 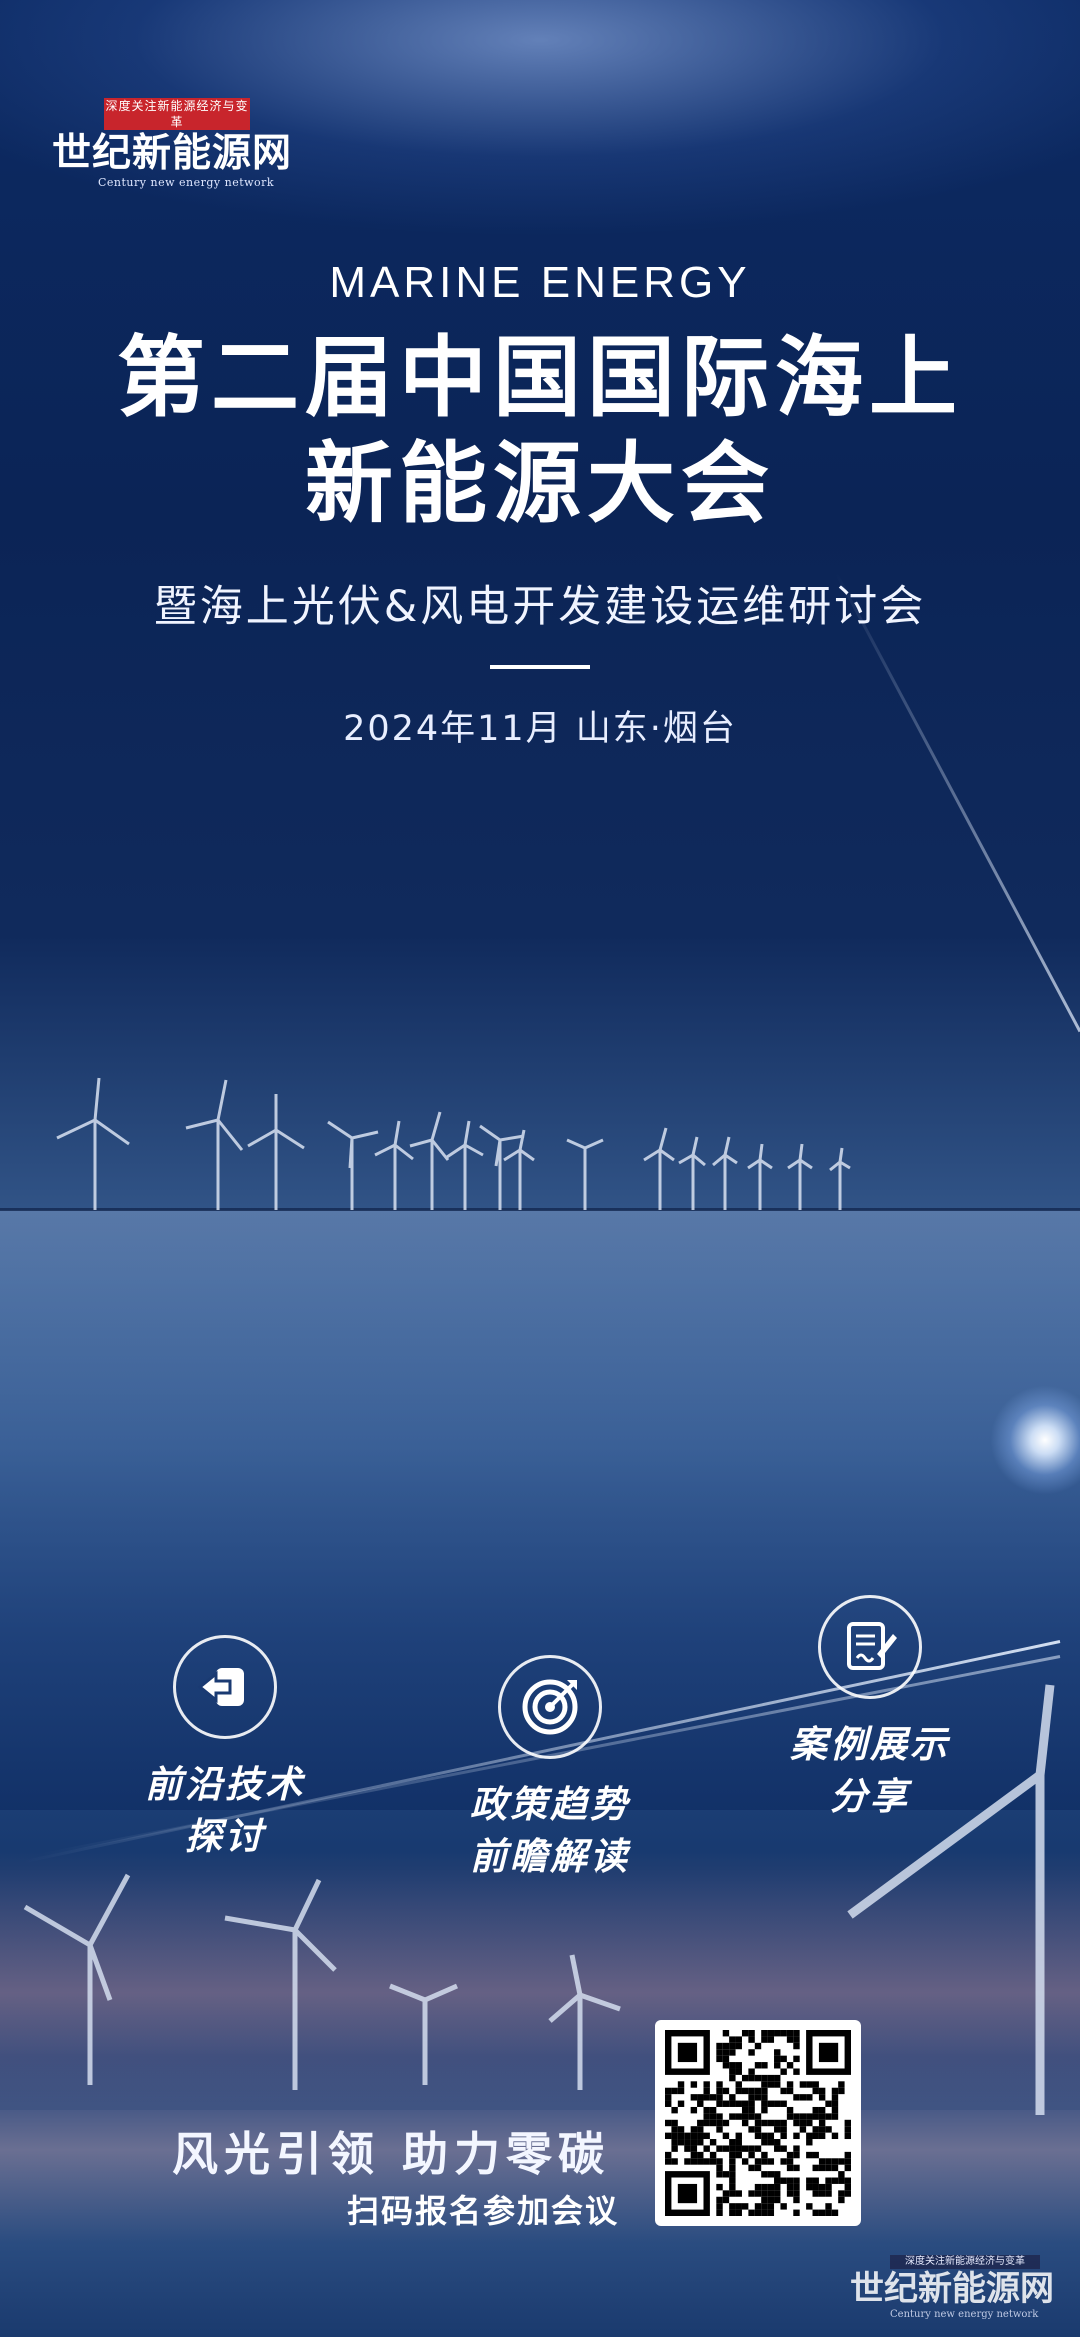 I want to click on scan-to-register-text: 扫码报名参加会议, so click(x=483, y=2211).